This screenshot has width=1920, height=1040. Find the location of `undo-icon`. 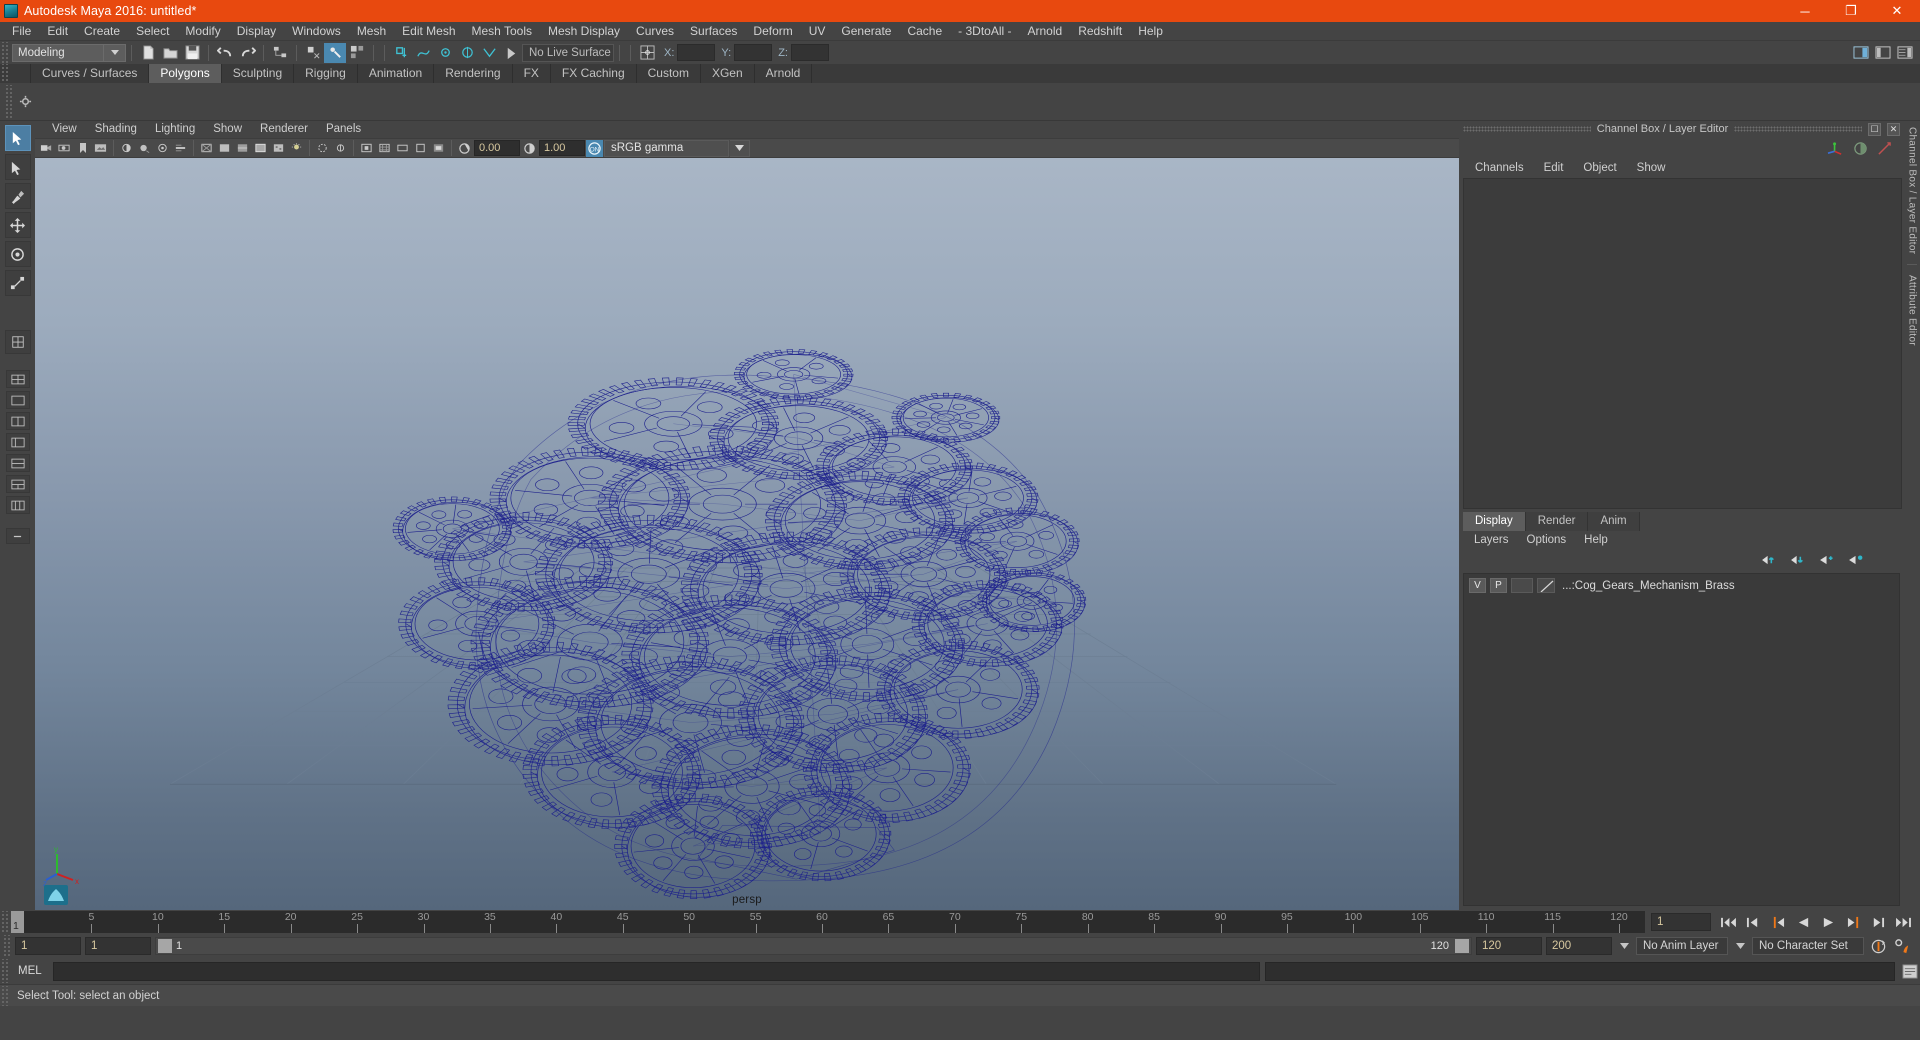

undo-icon is located at coordinates (225, 53).